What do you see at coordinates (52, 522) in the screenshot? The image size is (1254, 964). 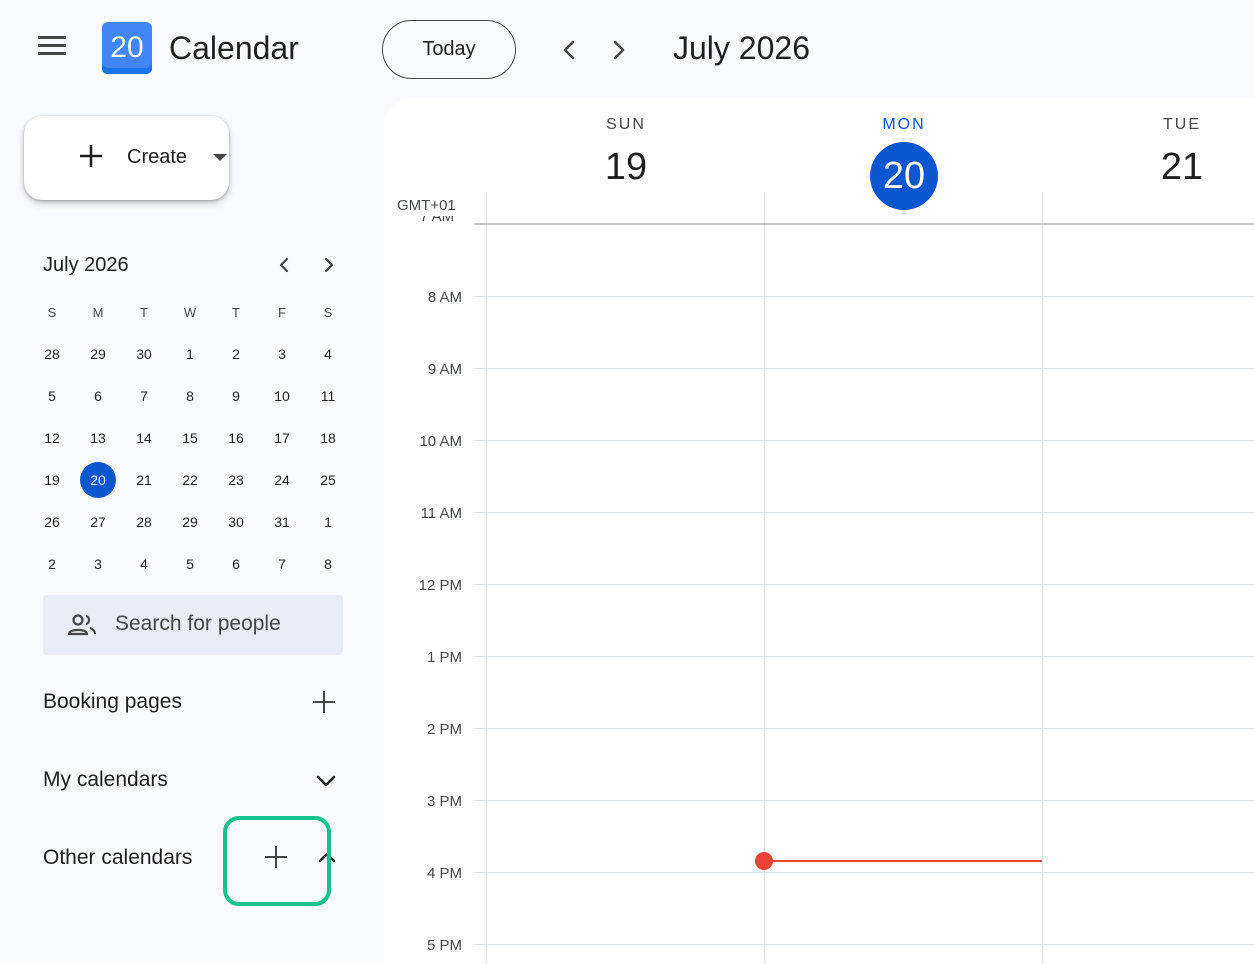 I see `mini-calendar-day: 26` at bounding box center [52, 522].